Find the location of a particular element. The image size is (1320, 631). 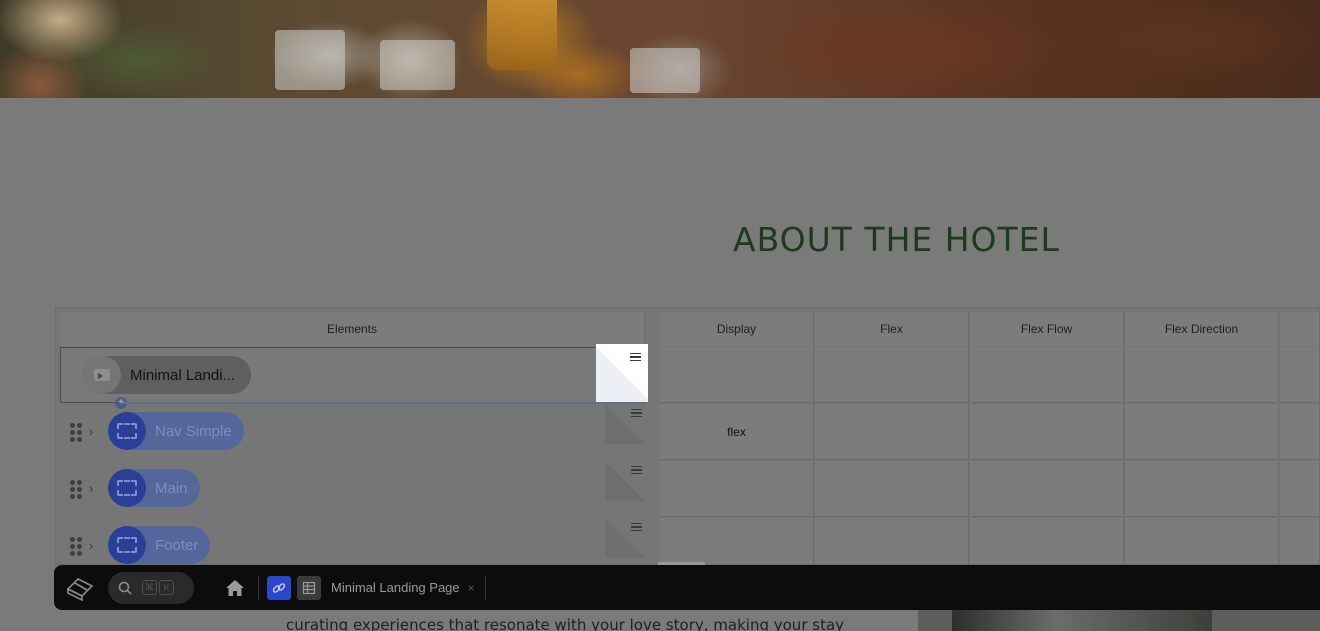

close-tab-icon: × is located at coordinates (471, 588).